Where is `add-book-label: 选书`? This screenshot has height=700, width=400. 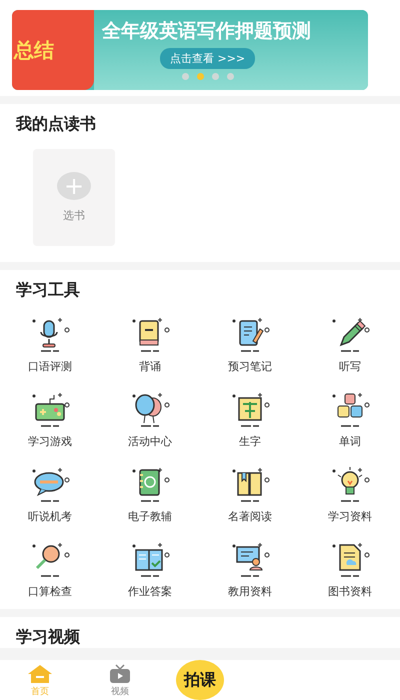 add-book-label: 选书 is located at coordinates (74, 215).